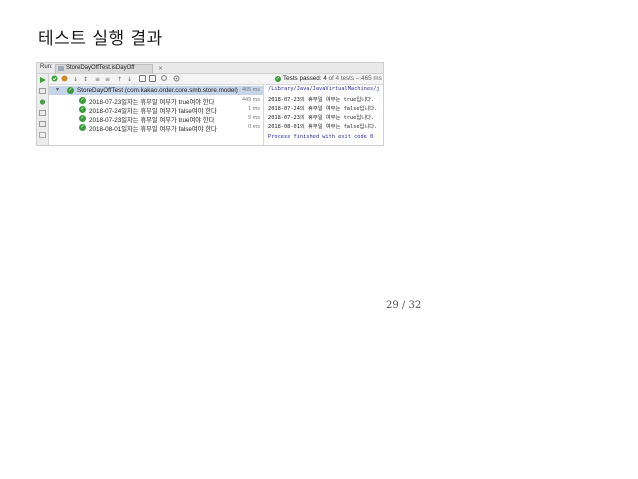  What do you see at coordinates (250, 90) in the screenshot?
I see `tree-root-time: 465 ms` at bounding box center [250, 90].